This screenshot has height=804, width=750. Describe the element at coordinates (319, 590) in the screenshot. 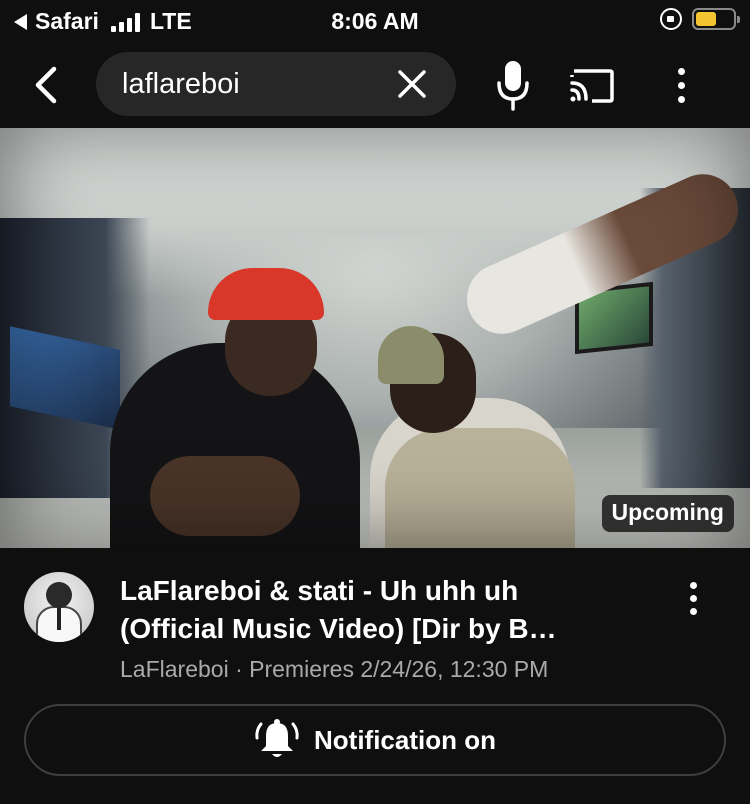

I see `video-title-line1: LaFlareboi & stati - Uh uhh uh` at that location.